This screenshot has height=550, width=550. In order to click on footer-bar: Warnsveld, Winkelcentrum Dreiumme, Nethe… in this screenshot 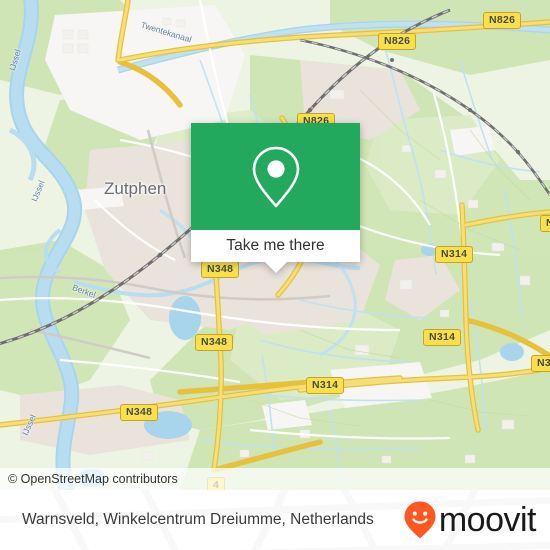, I will do `click(275, 520)`.